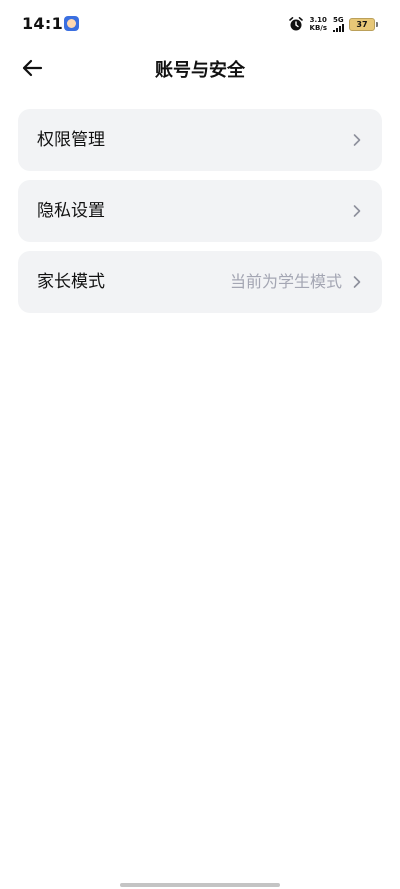 This screenshot has height=889, width=400. Describe the element at coordinates (200, 24) in the screenshot. I see `status-bar: 14:18 3.10 KB/s 5G 37` at that location.